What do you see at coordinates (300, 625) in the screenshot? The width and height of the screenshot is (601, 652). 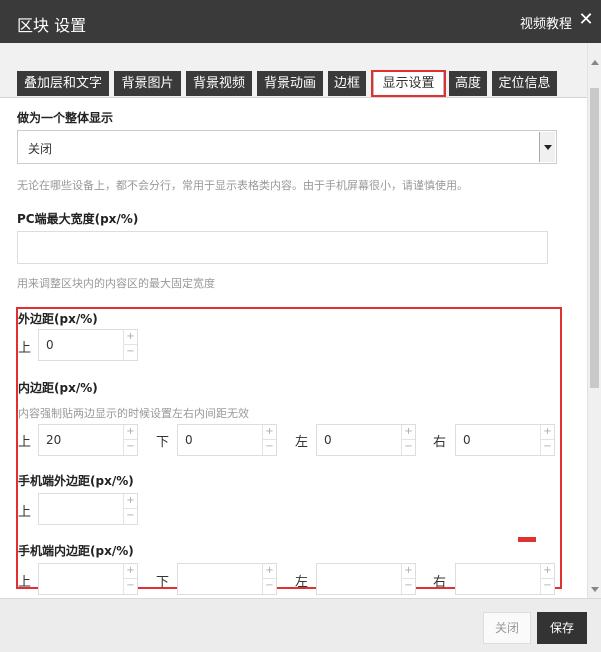 I see `dialog-footer: 关闭 保存` at bounding box center [300, 625].